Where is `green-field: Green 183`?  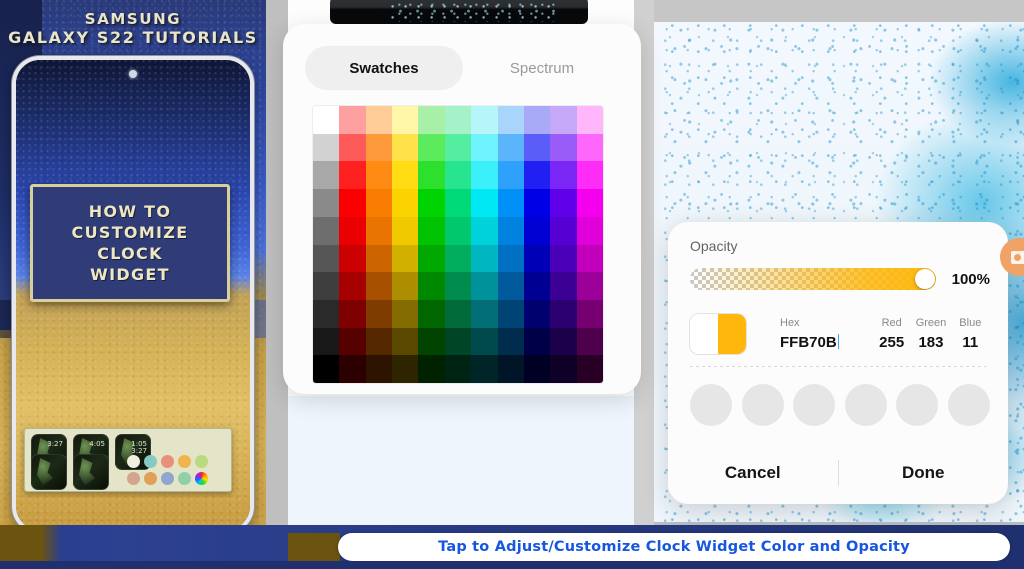
green-field: Green 183 is located at coordinates (930, 334).